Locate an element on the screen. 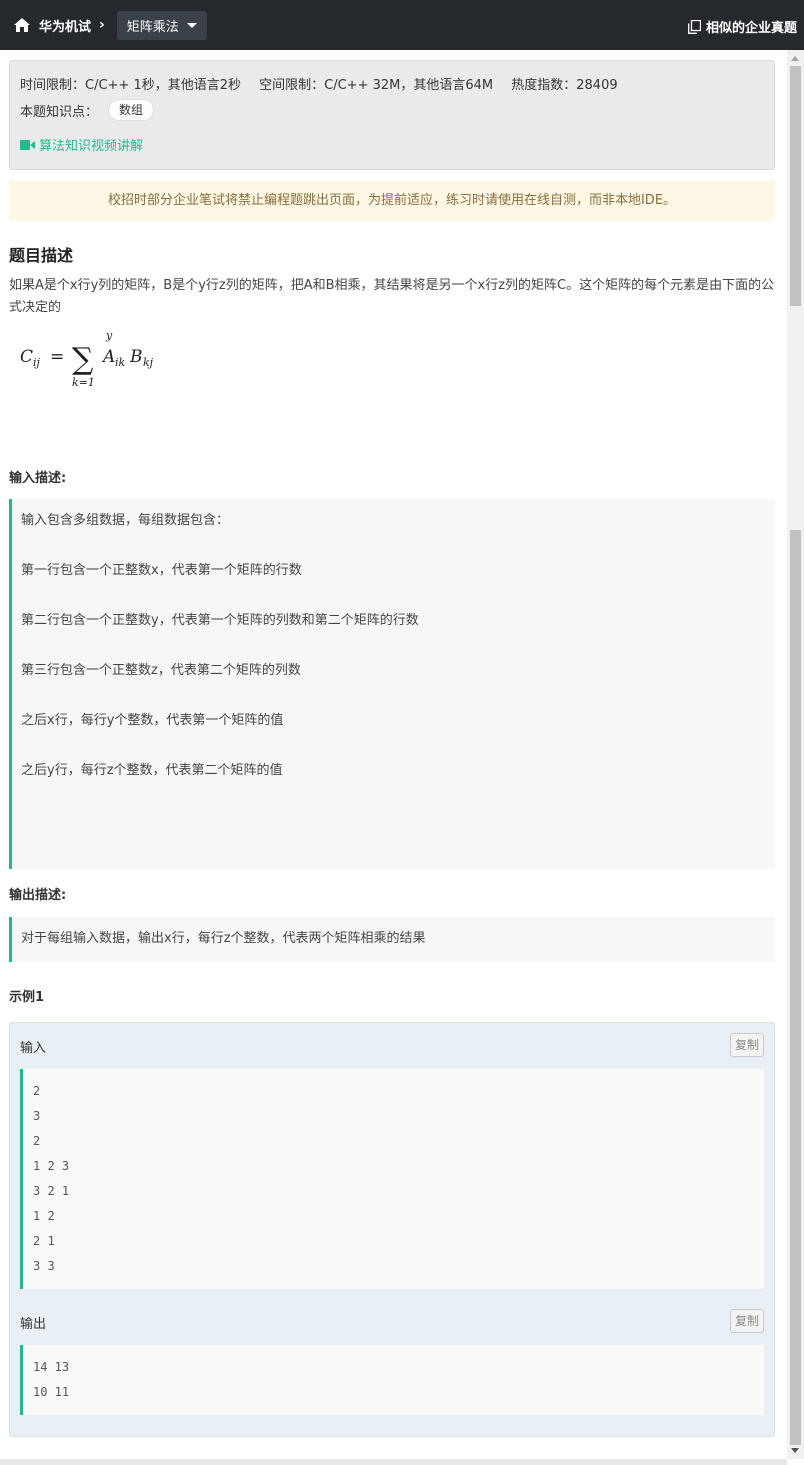  knowledge-tag: 数组 is located at coordinates (131, 110).